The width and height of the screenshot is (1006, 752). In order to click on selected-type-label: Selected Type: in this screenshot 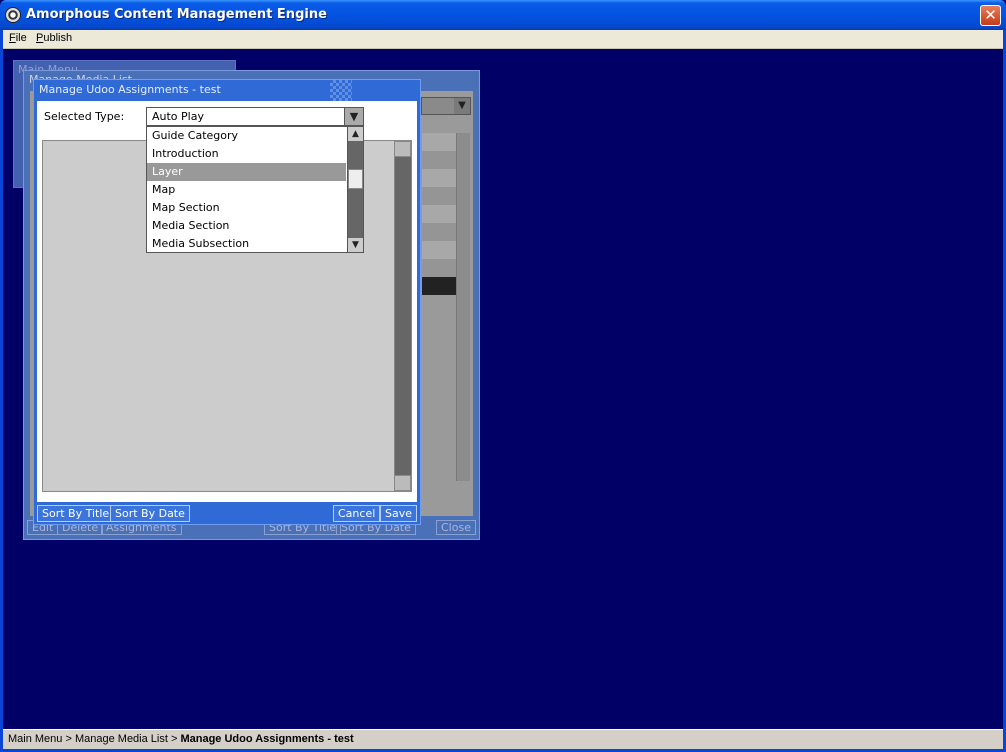, I will do `click(84, 116)`.